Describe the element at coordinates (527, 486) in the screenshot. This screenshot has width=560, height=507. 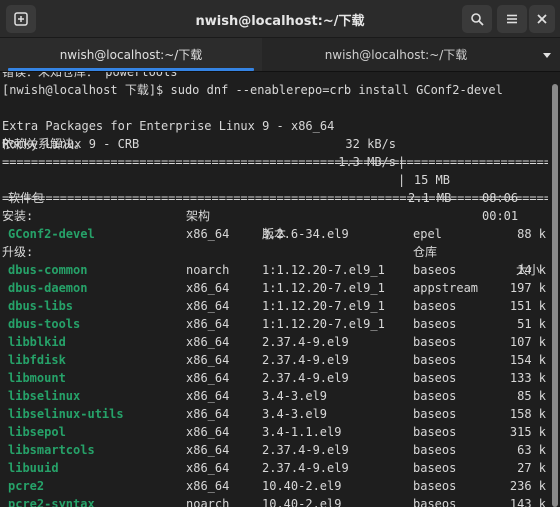
I see `package-size: 236 k` at that location.